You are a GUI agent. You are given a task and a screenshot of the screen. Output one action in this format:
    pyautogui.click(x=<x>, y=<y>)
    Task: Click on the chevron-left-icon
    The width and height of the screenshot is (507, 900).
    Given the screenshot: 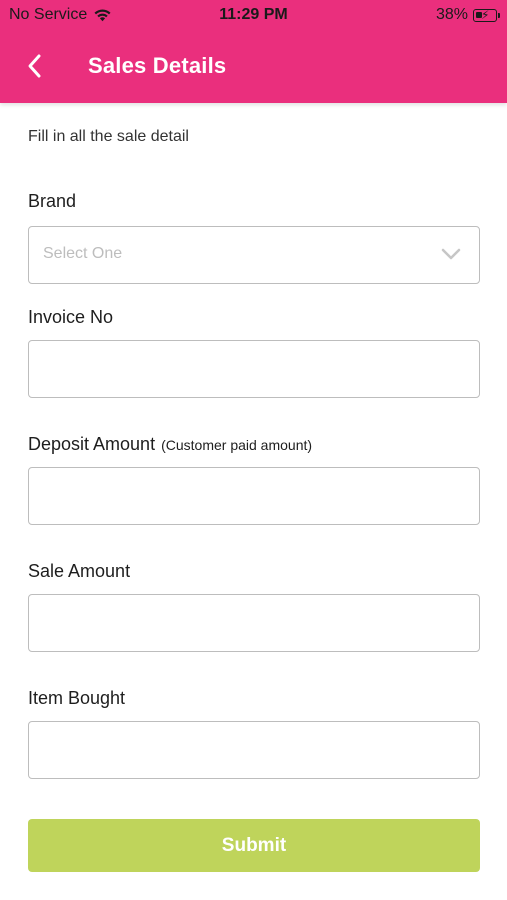 What is the action you would take?
    pyautogui.click(x=34, y=66)
    